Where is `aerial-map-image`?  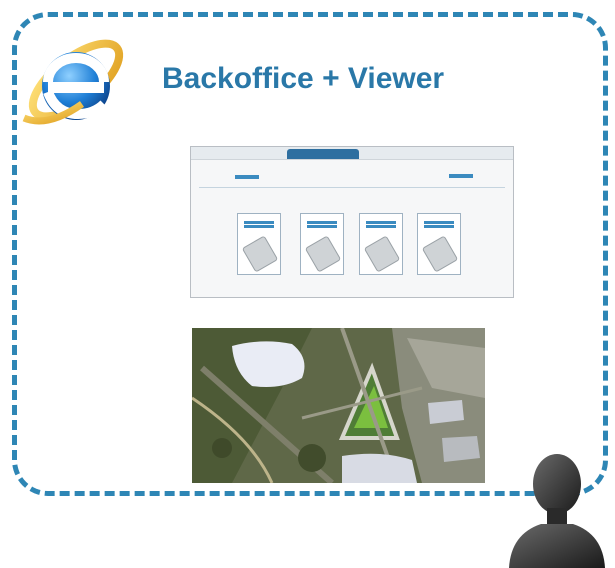 aerial-map-image is located at coordinates (338, 405).